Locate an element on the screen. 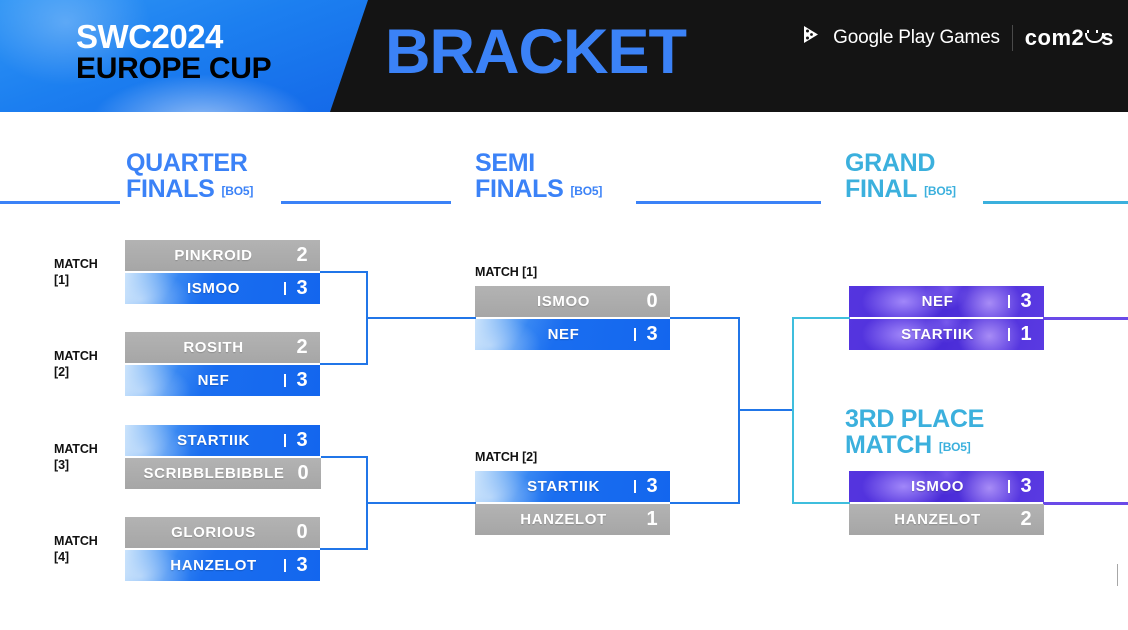 This screenshot has width=1128, height=630. event-name-region: EUROPE CUP is located at coordinates (174, 68).